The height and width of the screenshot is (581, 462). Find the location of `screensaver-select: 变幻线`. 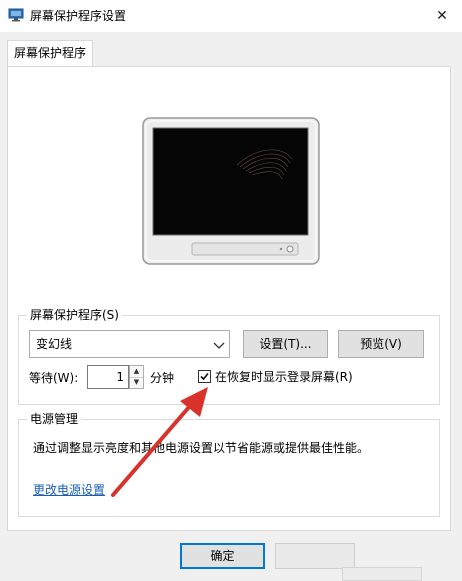

screensaver-select: 变幻线 is located at coordinates (129, 344).